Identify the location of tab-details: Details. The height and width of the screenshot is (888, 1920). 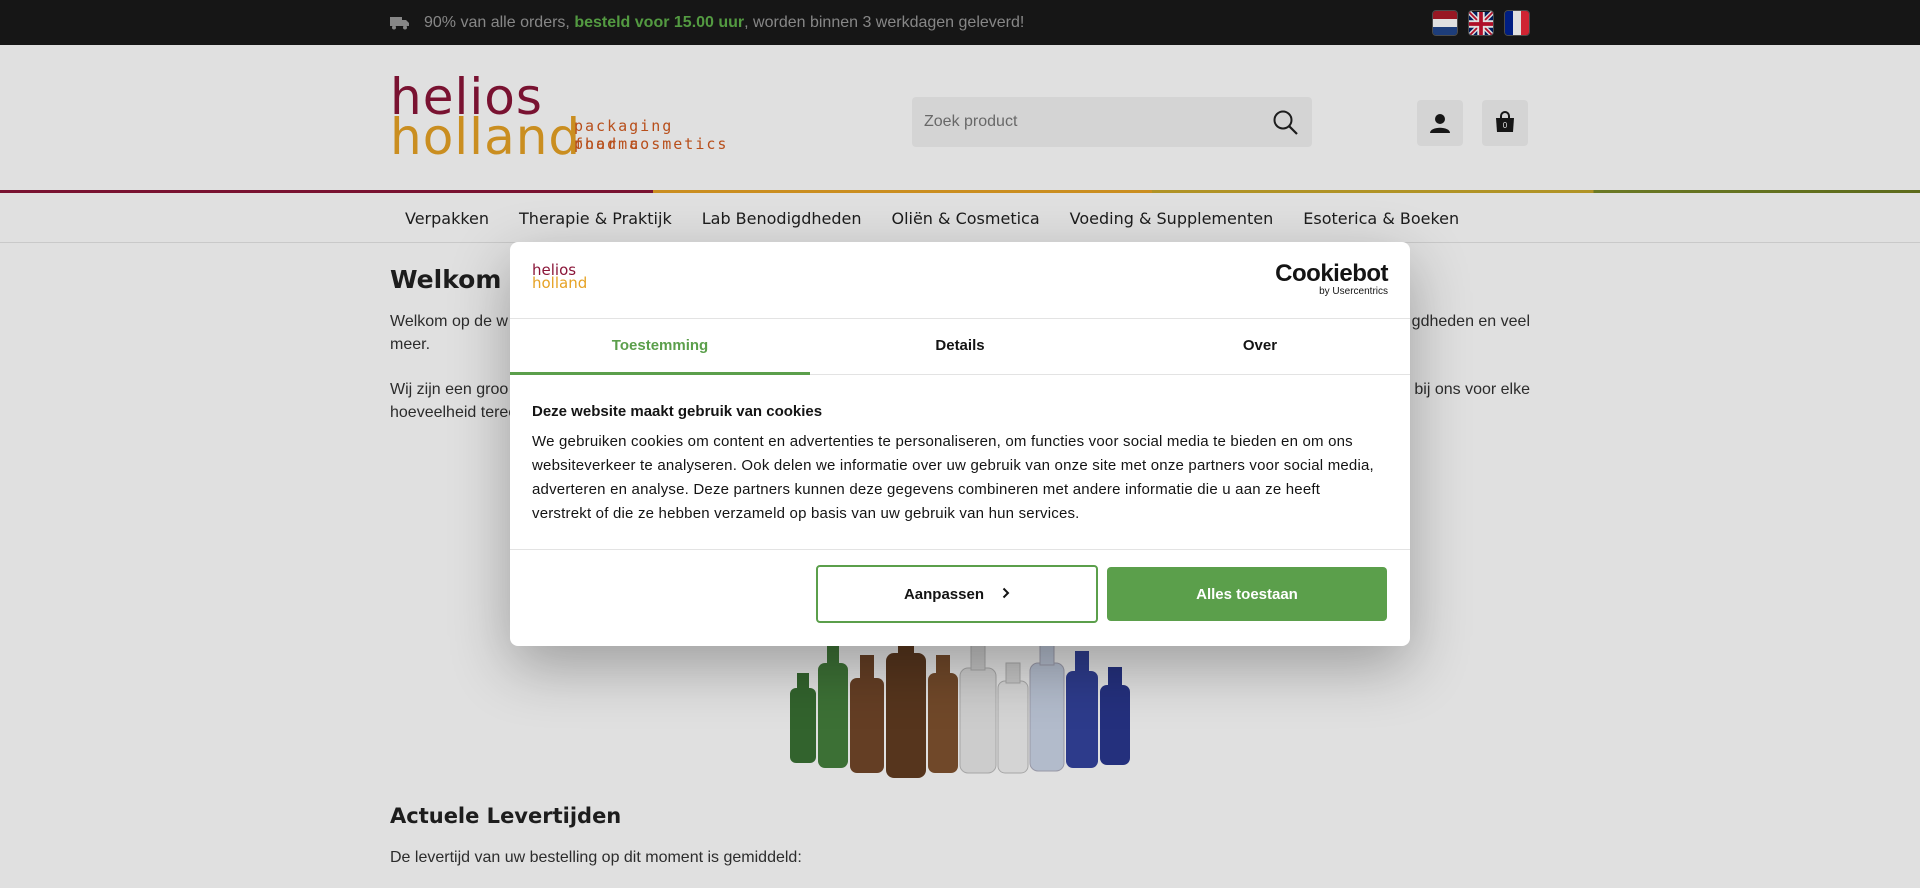
(960, 346).